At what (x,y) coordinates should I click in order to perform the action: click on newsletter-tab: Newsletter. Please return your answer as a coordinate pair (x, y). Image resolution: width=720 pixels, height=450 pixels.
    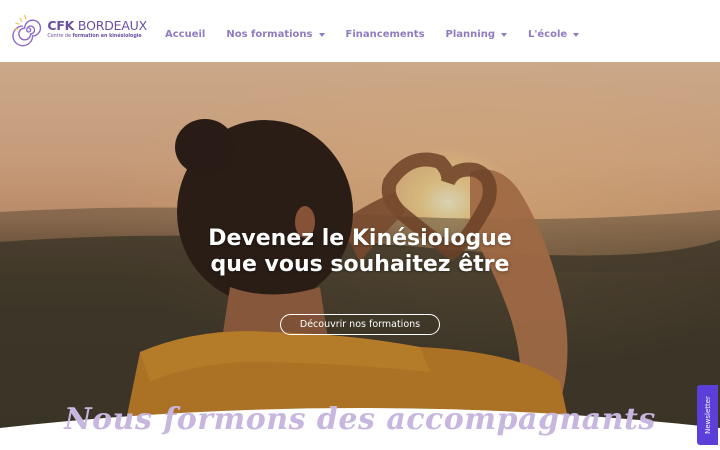
    Looking at the image, I should click on (707, 415).